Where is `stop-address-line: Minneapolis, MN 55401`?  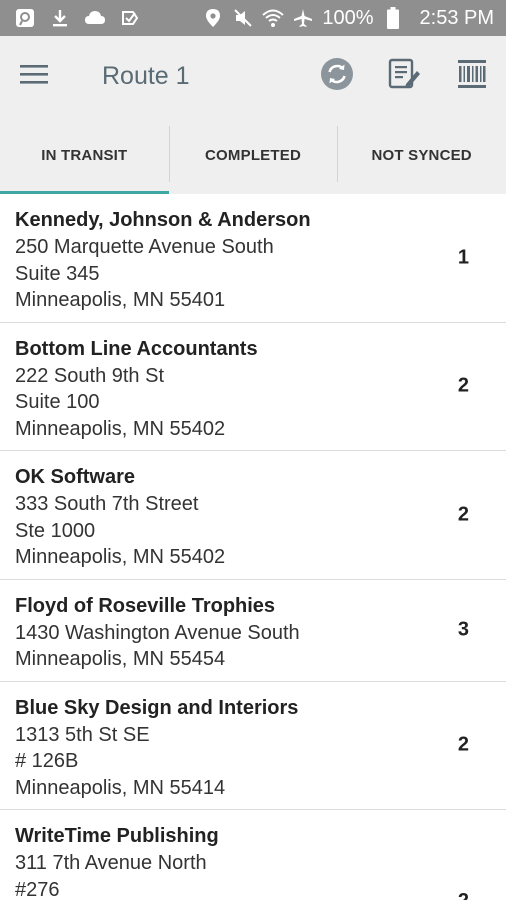
stop-address-line: Minneapolis, MN 55401 is located at coordinates (120, 300).